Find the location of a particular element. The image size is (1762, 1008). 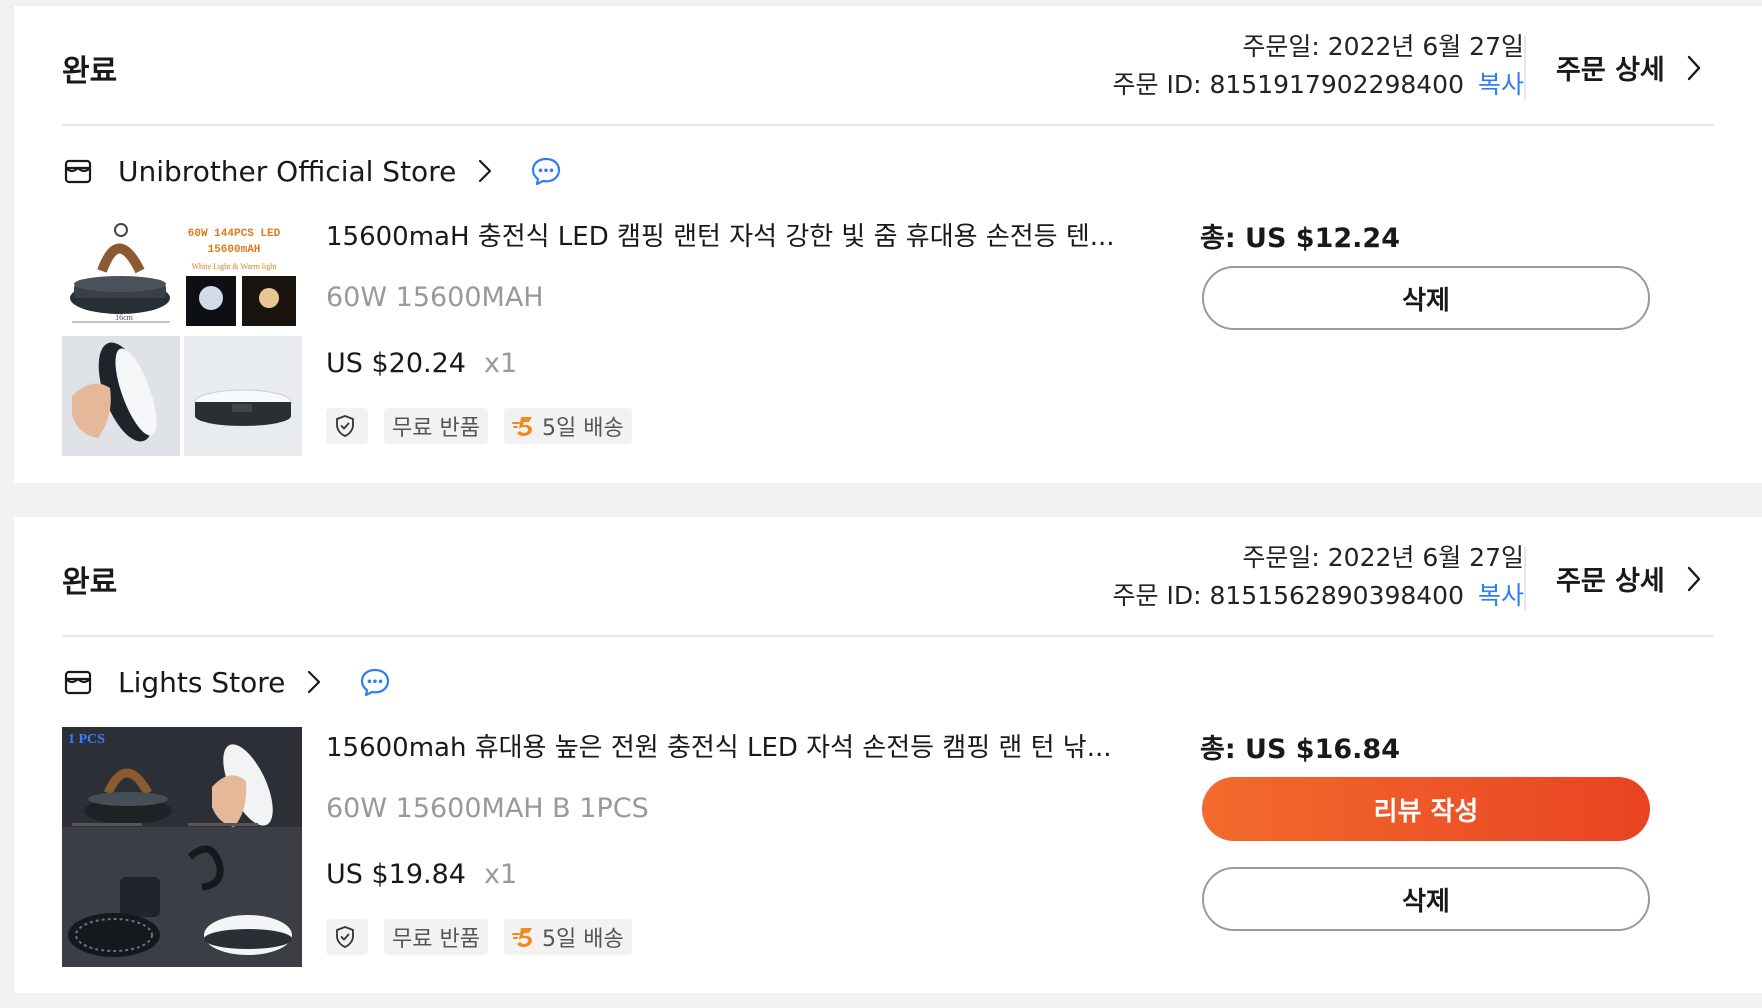

order-id: 주문 ID: 8151917902298400 is located at coordinates (1288, 84).